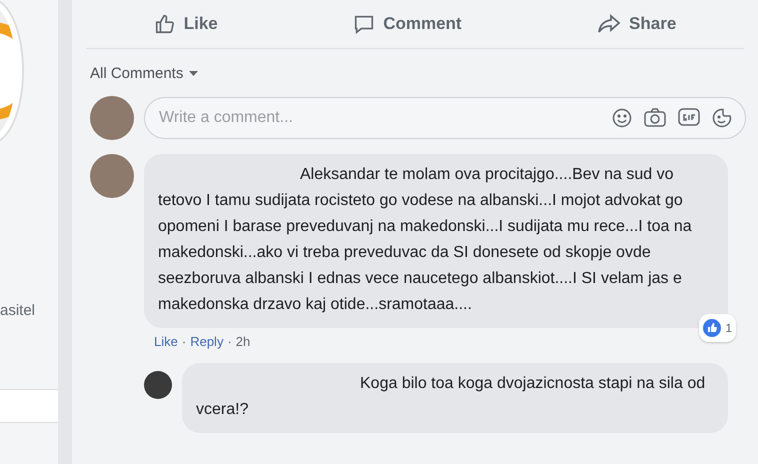  Describe the element at coordinates (364, 24) in the screenshot. I see `speech-bubble-icon` at that location.